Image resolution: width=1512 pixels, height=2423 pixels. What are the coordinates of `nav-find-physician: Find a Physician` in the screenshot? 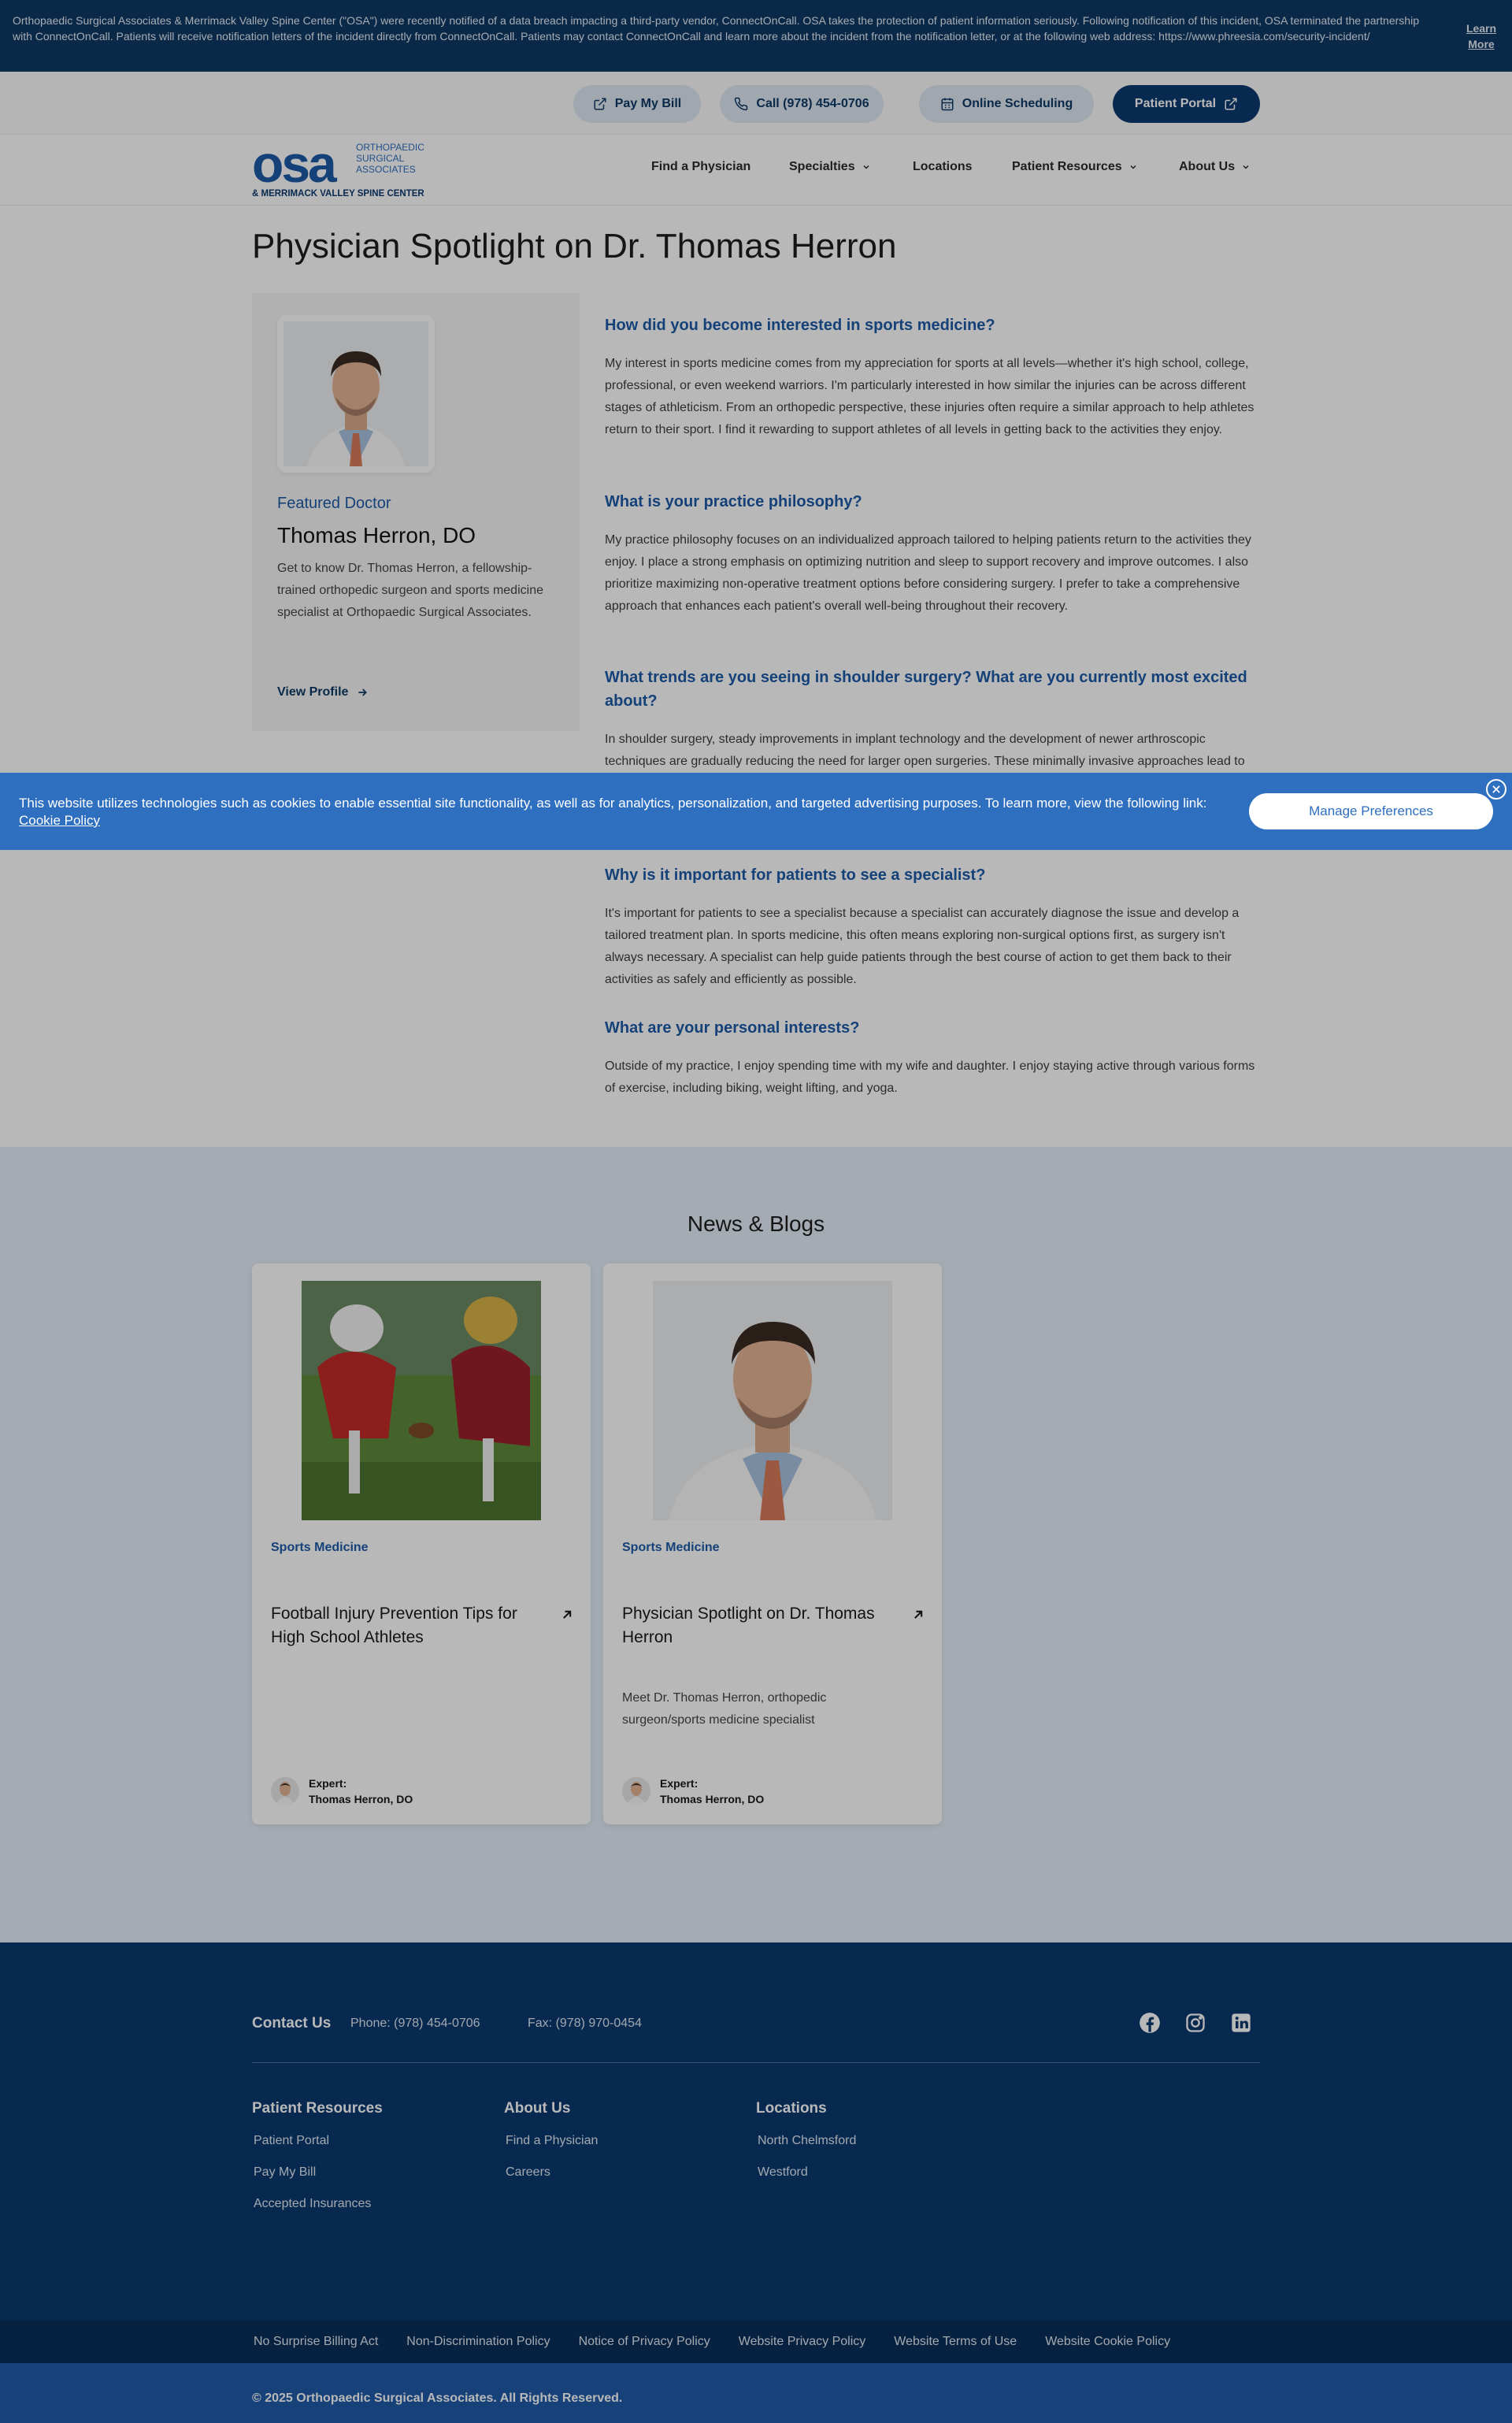 It's located at (700, 167).